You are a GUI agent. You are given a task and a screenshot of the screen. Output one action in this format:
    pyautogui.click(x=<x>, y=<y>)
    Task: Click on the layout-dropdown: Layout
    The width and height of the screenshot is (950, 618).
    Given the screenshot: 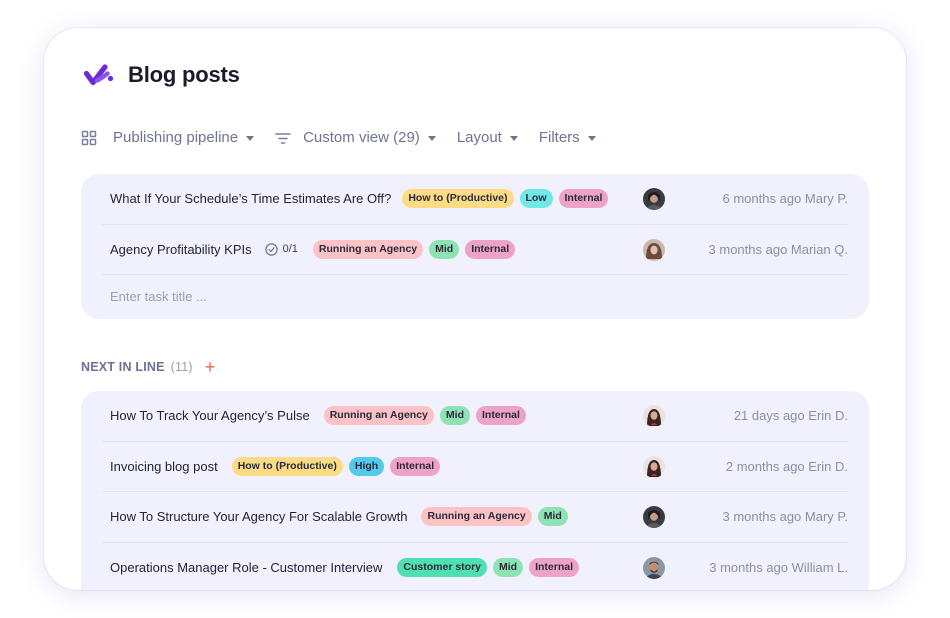 What is the action you would take?
    pyautogui.click(x=487, y=137)
    